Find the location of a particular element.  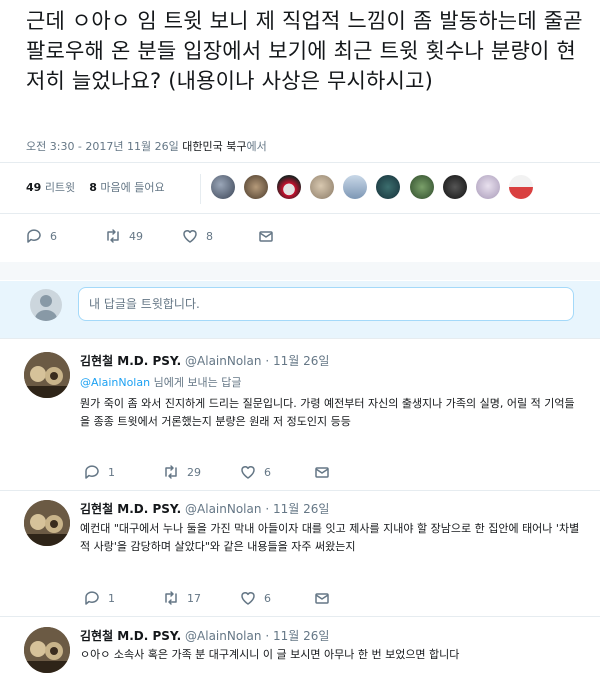

reply-action: 6 is located at coordinates (41, 236).